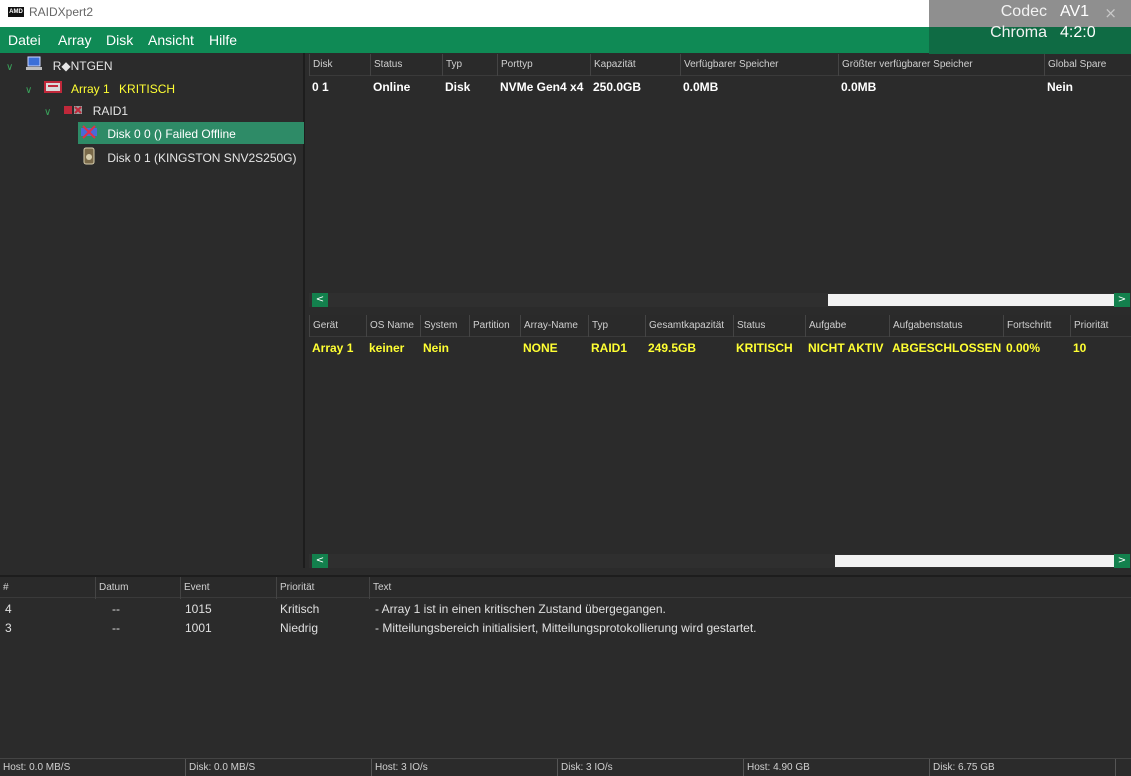 The width and height of the screenshot is (1131, 776). What do you see at coordinates (53, 90) in the screenshot?
I see `array-icon` at bounding box center [53, 90].